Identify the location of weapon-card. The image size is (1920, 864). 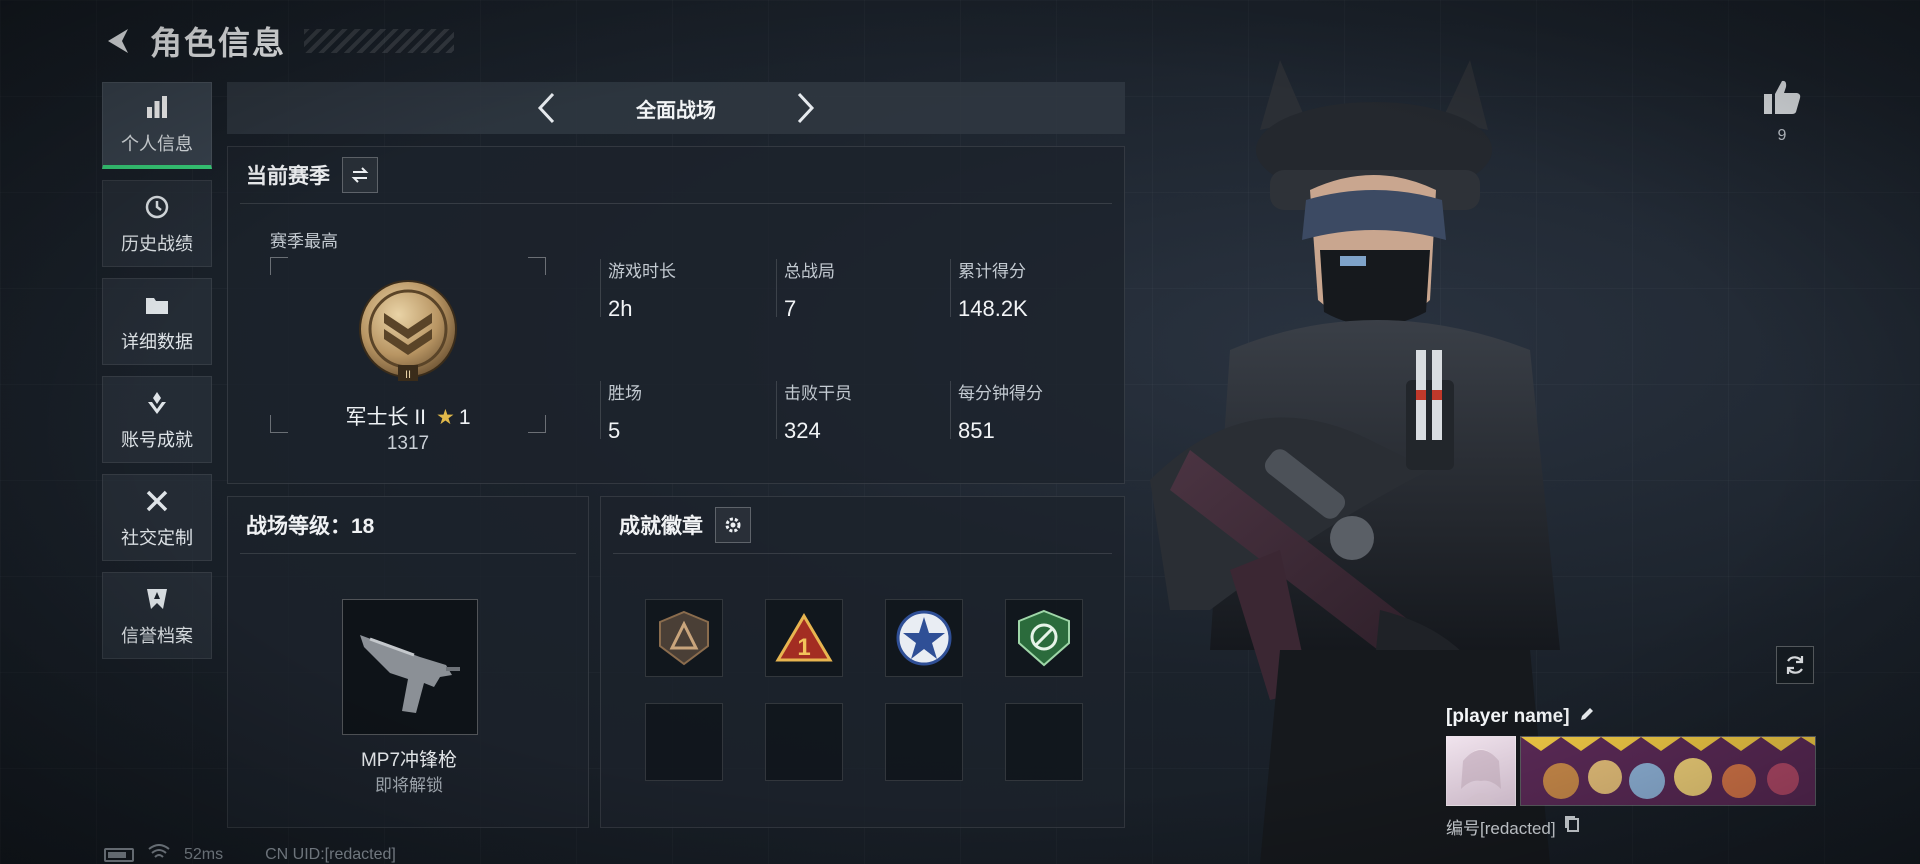
(410, 667).